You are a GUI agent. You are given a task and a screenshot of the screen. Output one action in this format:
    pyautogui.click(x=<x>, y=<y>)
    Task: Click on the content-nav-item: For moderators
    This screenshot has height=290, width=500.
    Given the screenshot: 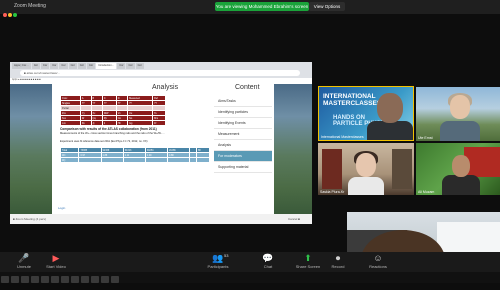 What is the action you would take?
    pyautogui.click(x=243, y=156)
    